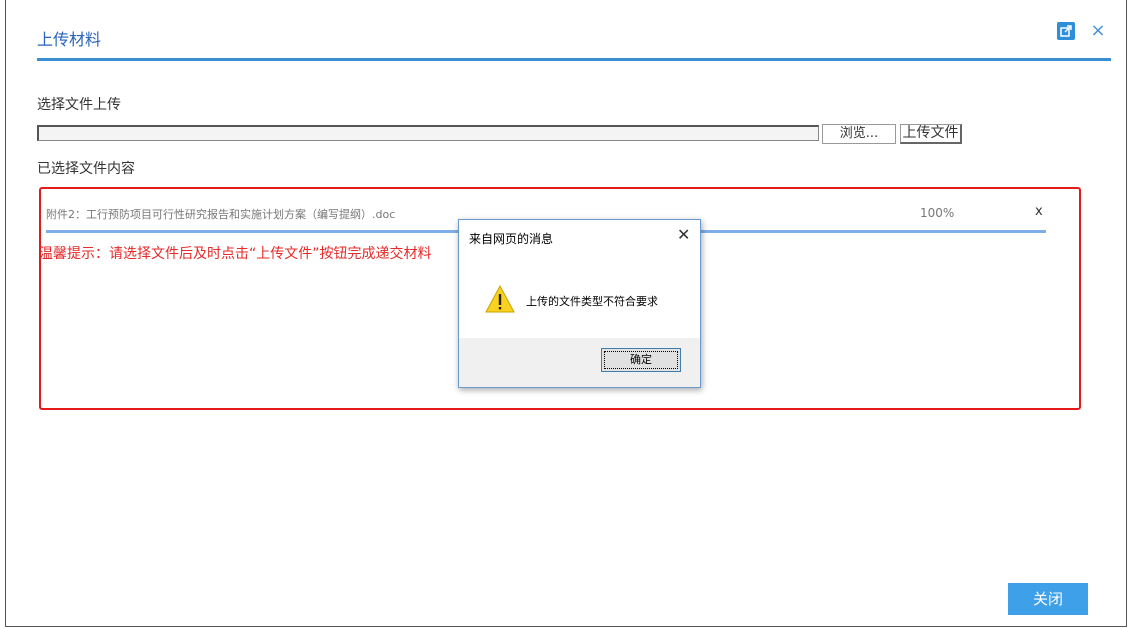 The image size is (1132, 628). I want to click on remove-file-button: x, so click(1039, 211).